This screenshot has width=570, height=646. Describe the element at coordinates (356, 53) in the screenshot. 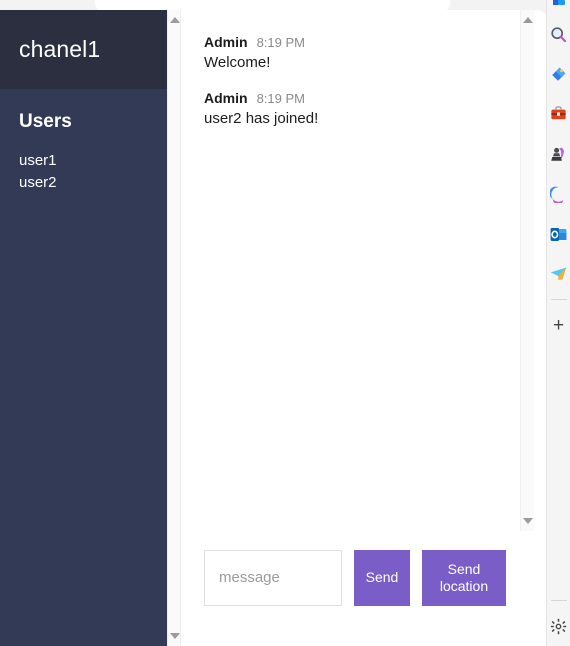

I see `message-item: Admin 8:19 PM Welcome!` at that location.